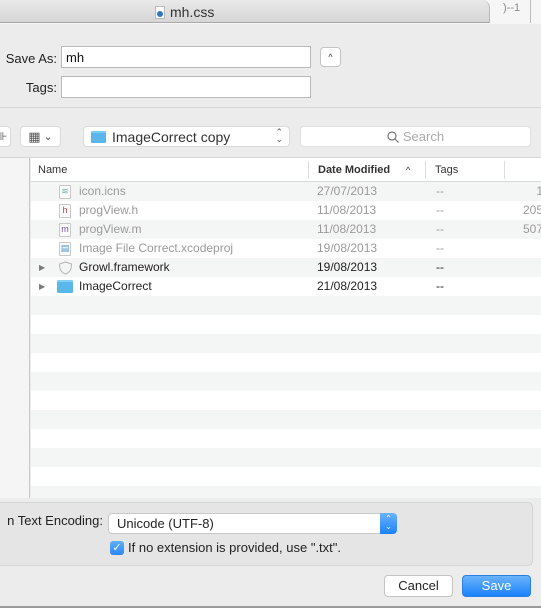  What do you see at coordinates (408, 170) in the screenshot?
I see `sort-ascending-icon: ^` at bounding box center [408, 170].